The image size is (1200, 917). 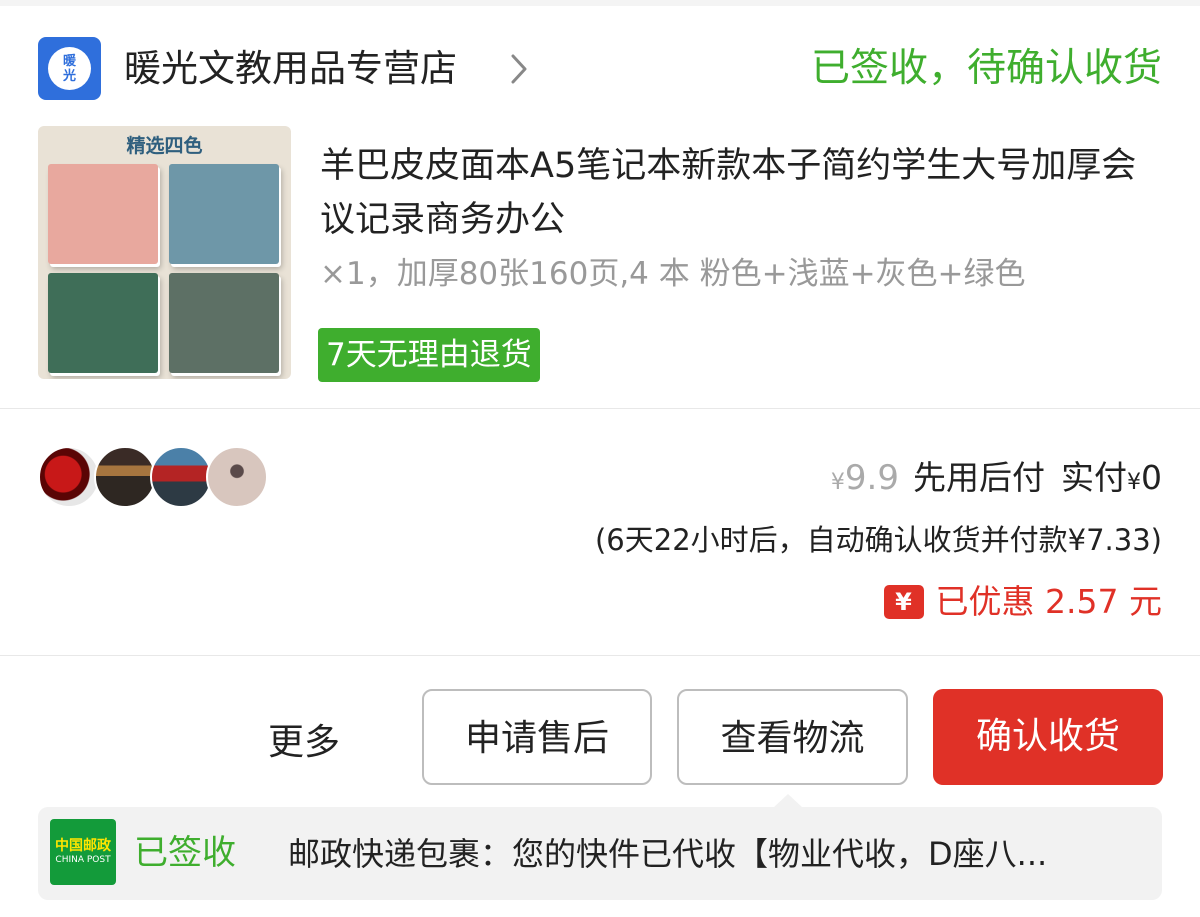 What do you see at coordinates (979, 477) in the screenshot?
I see `pay-later-label: 先用后付` at bounding box center [979, 477].